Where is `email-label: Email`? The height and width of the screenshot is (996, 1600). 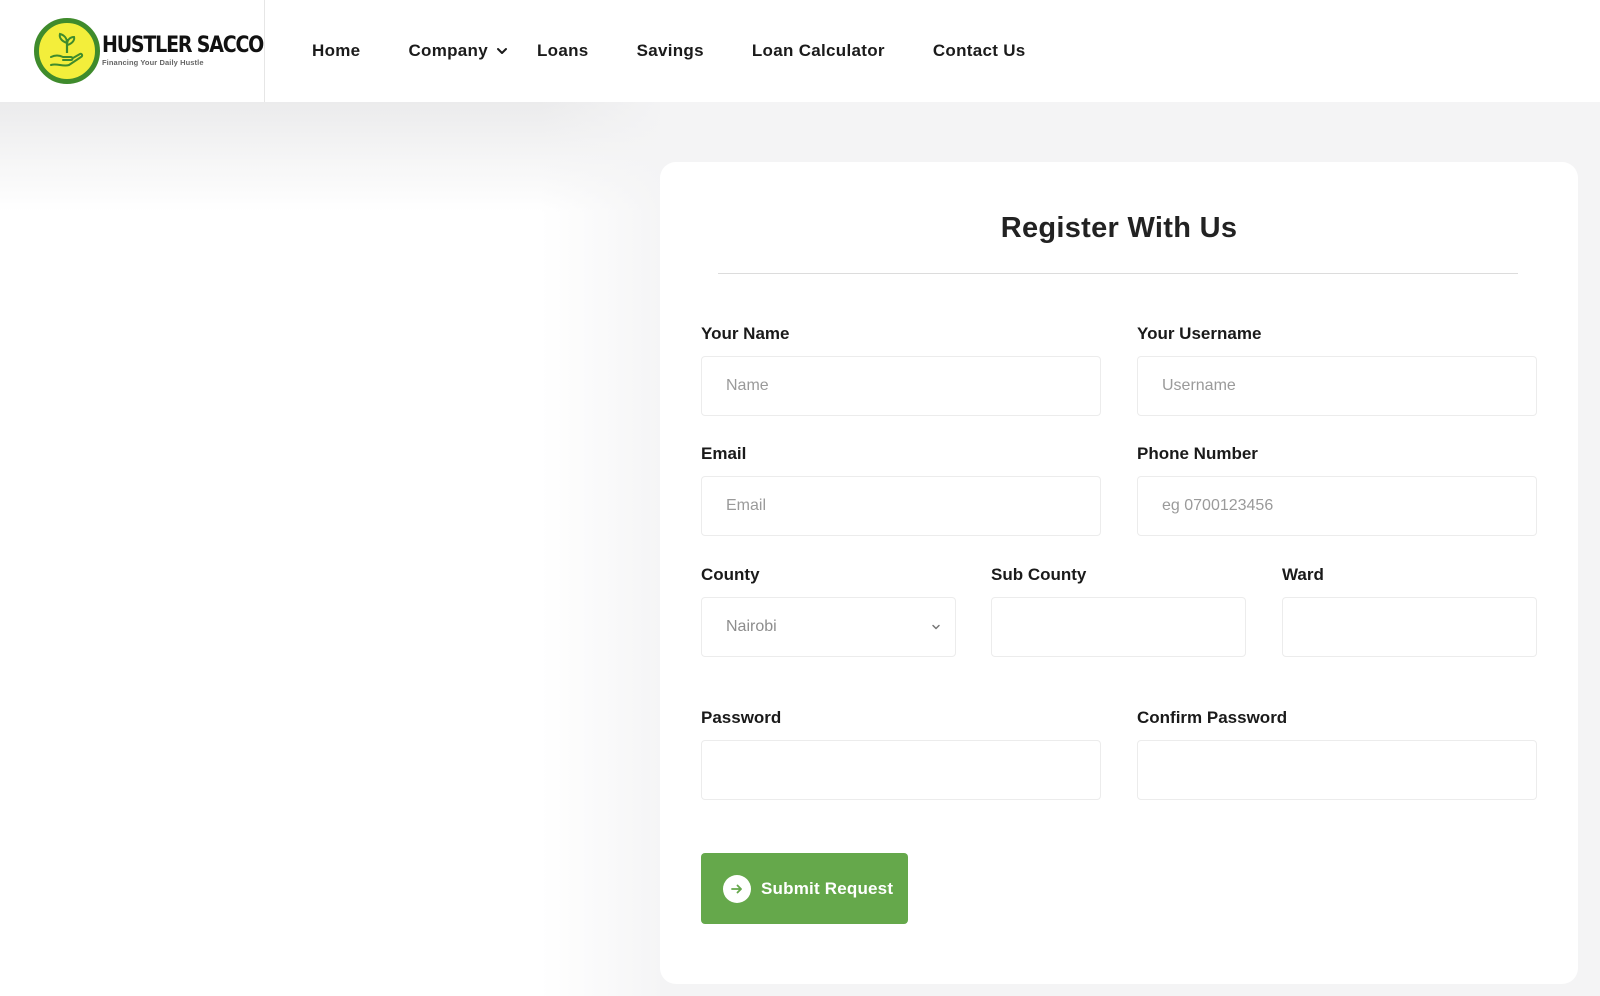 email-label: Email is located at coordinates (724, 453).